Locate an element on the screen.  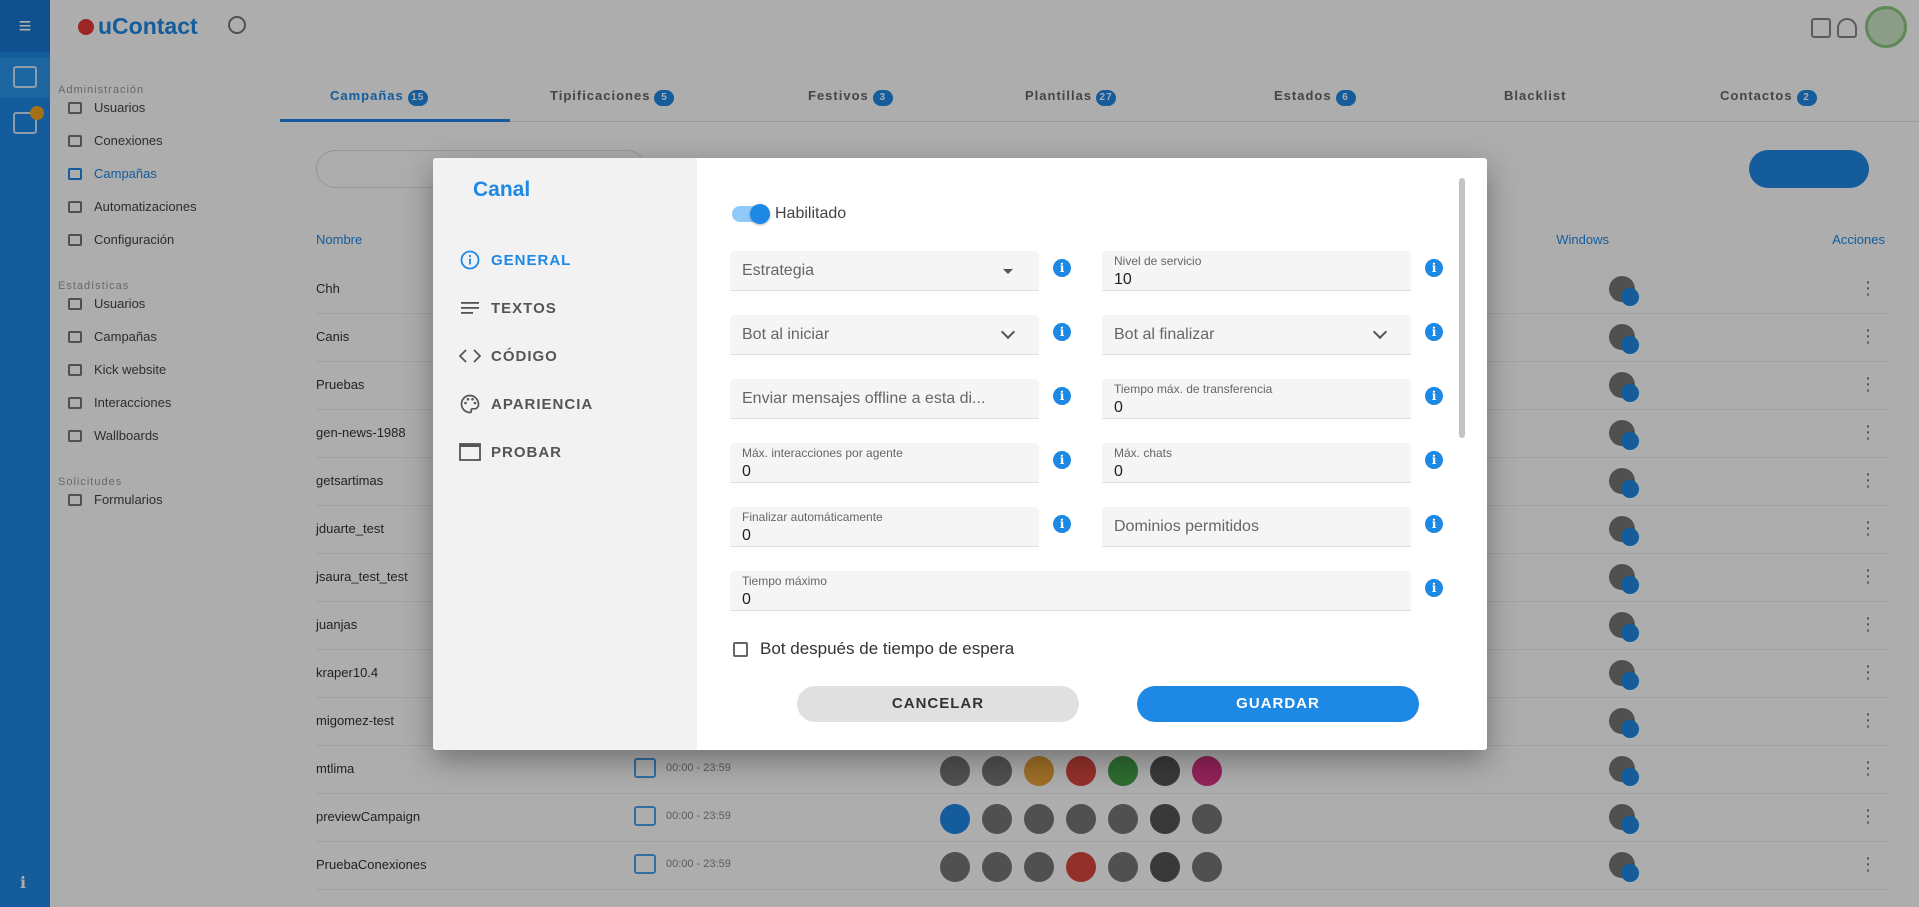
nav-codigo: CÓDIGO is located at coordinates (508, 356).